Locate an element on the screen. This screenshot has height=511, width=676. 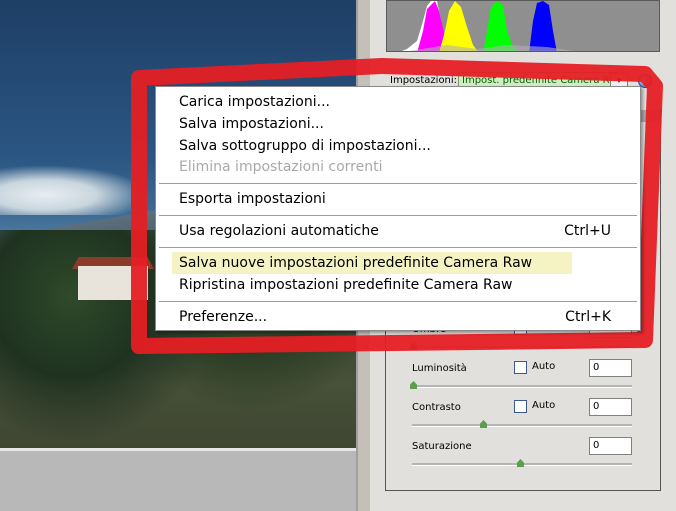
slider-label: Luminosità is located at coordinates (439, 368).